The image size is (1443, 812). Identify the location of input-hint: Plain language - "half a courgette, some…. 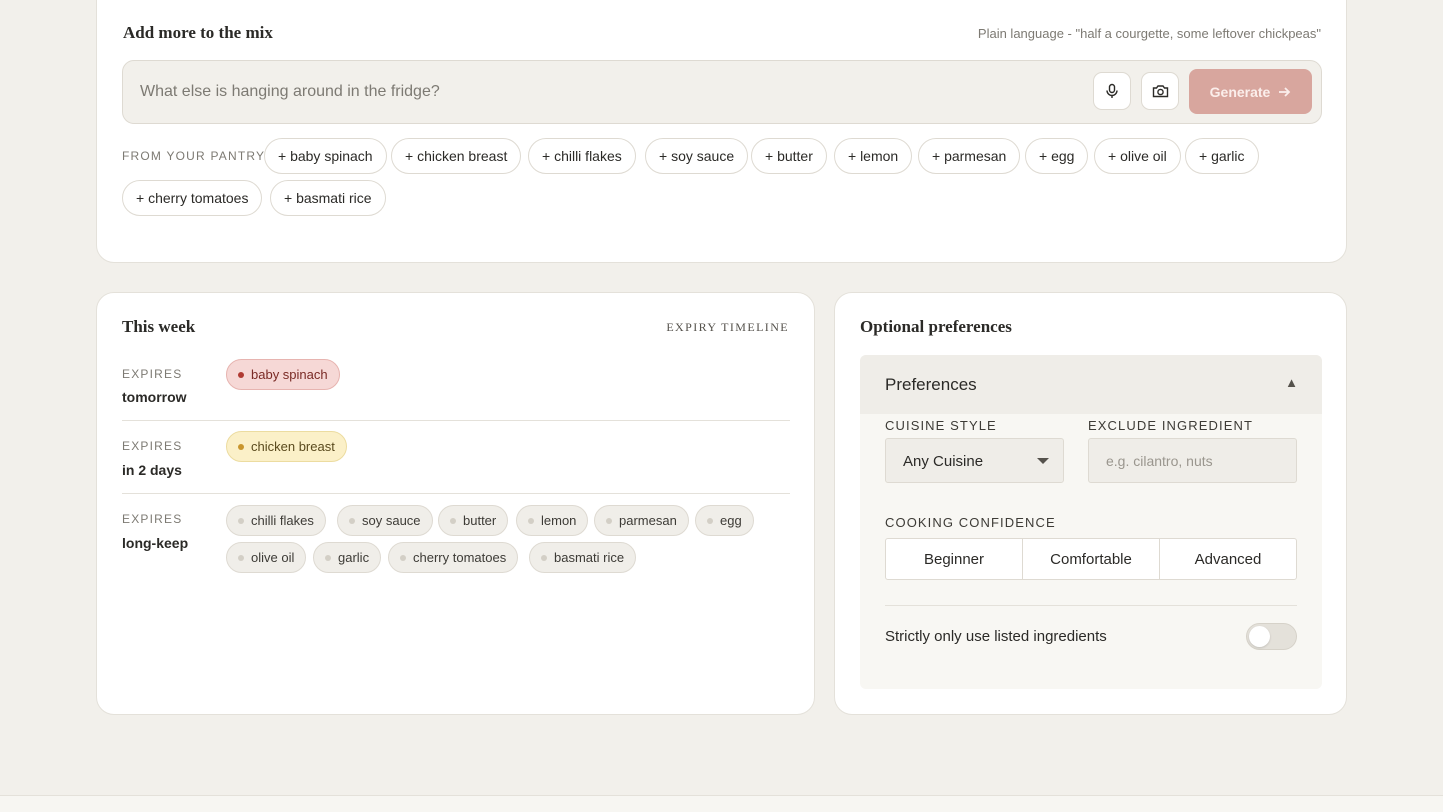
(1149, 33).